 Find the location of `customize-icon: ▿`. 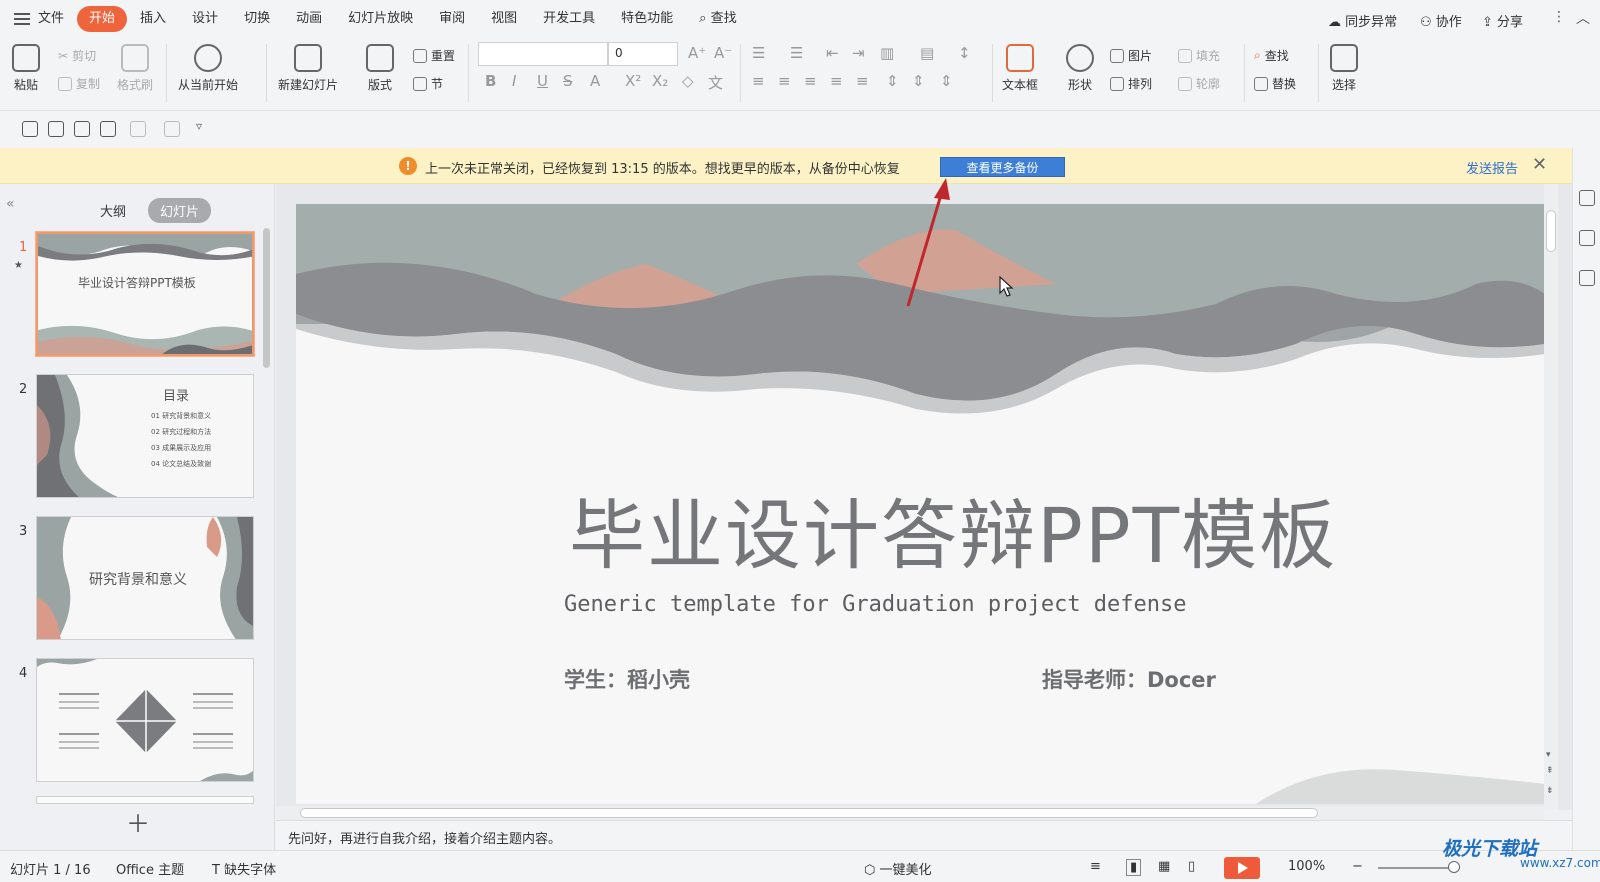

customize-icon: ▿ is located at coordinates (199, 126).